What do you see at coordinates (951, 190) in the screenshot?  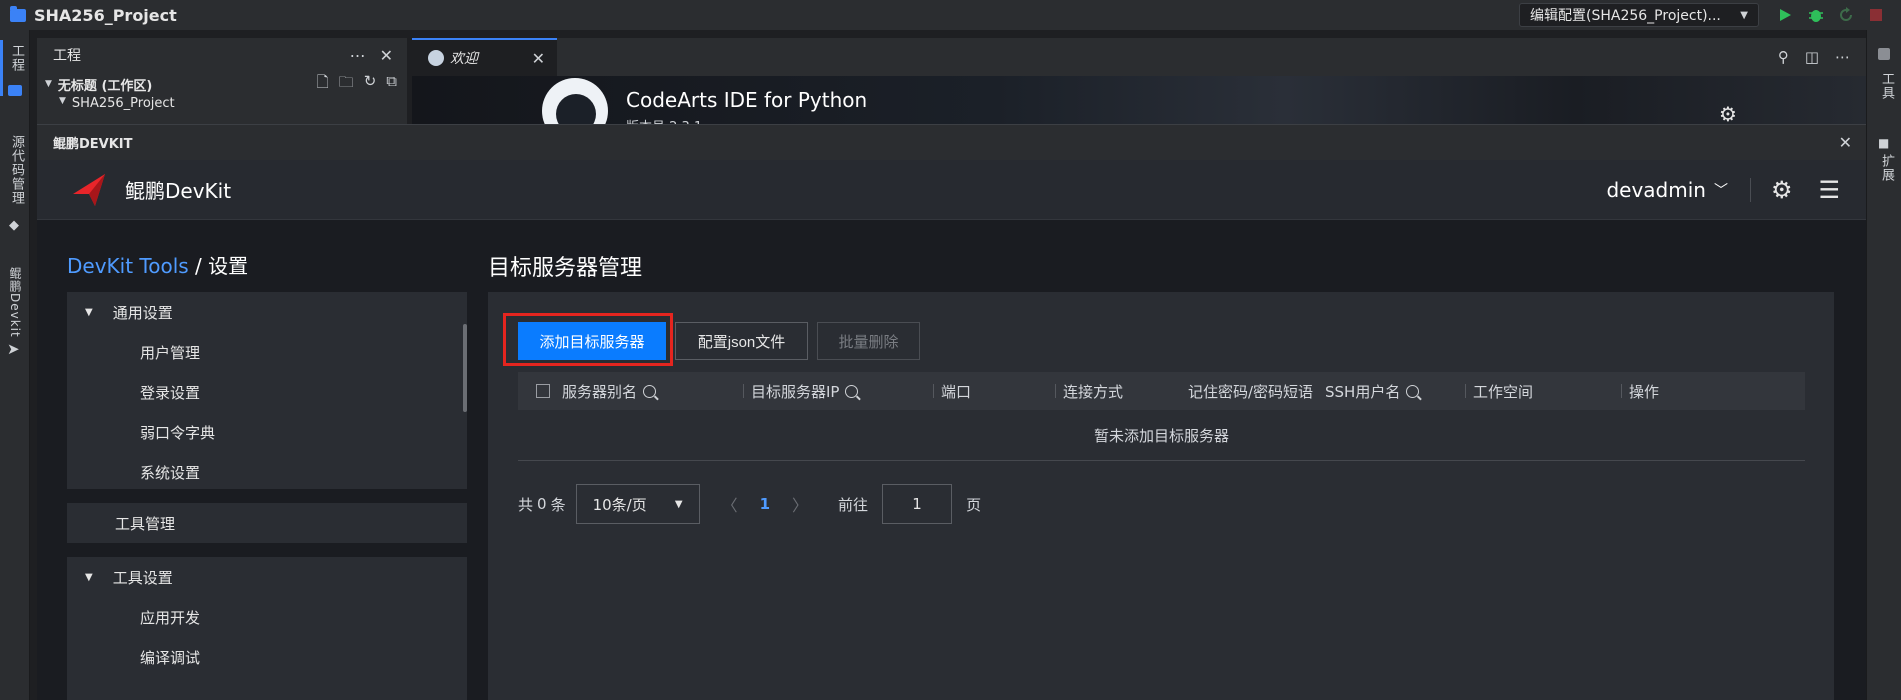 I see `devkit-navbar: 鲲鹏DevKit devadmin ﹀ ⚙ ☰` at bounding box center [951, 190].